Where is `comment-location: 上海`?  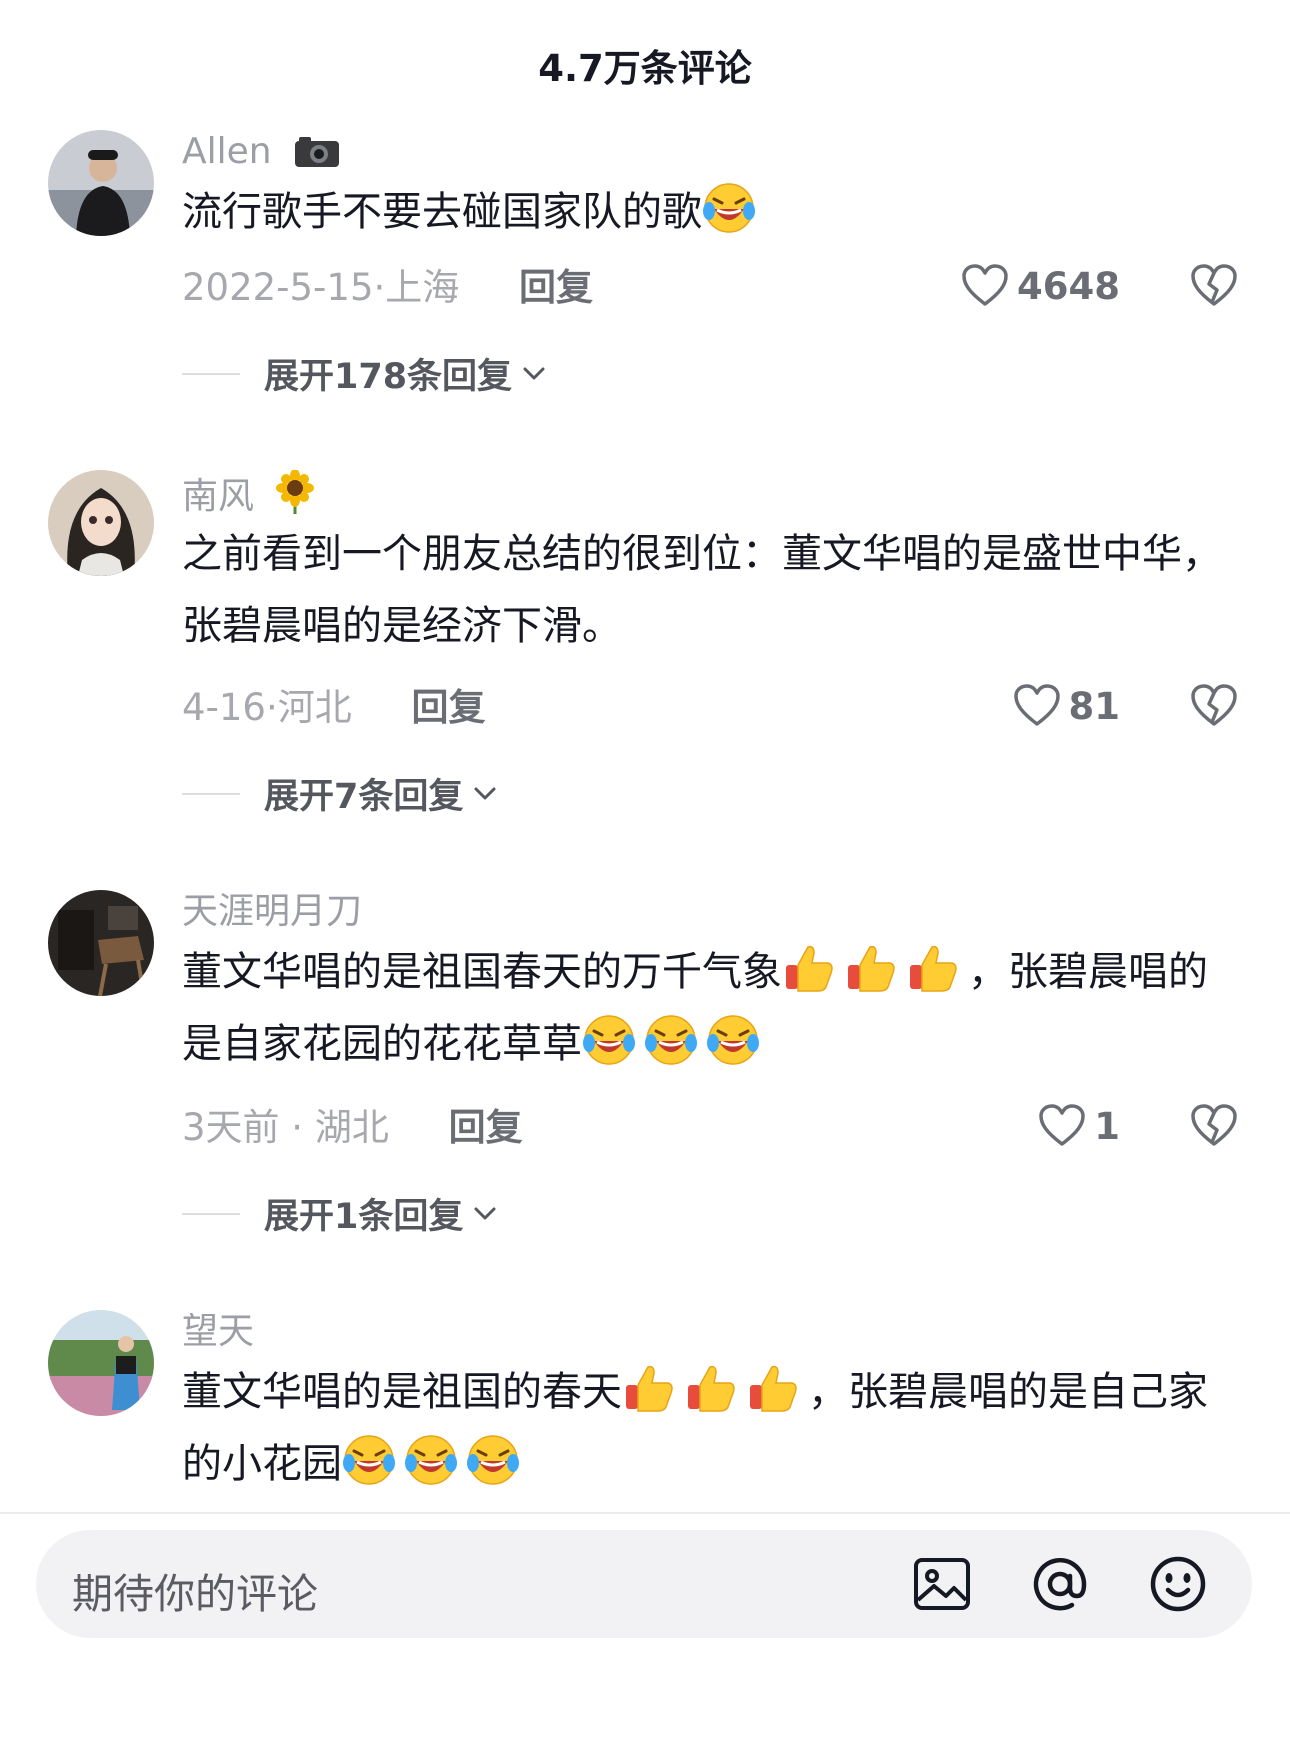 comment-location: 上海 is located at coordinates (422, 287).